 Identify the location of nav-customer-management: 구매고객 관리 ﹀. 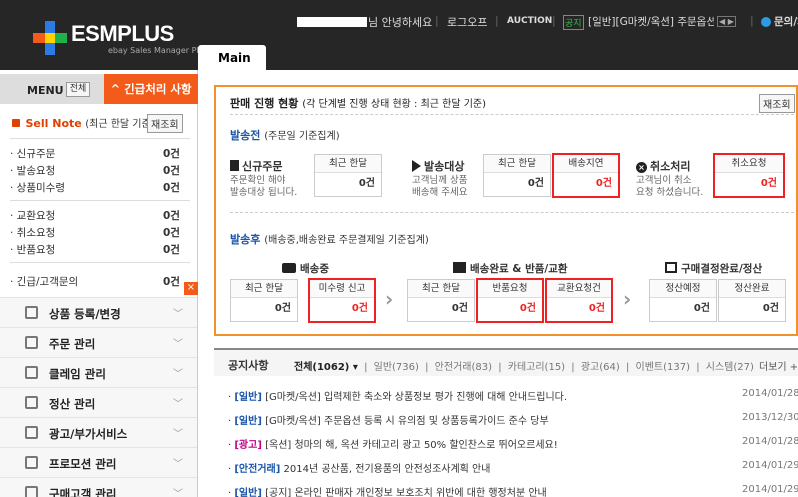
(98, 487).